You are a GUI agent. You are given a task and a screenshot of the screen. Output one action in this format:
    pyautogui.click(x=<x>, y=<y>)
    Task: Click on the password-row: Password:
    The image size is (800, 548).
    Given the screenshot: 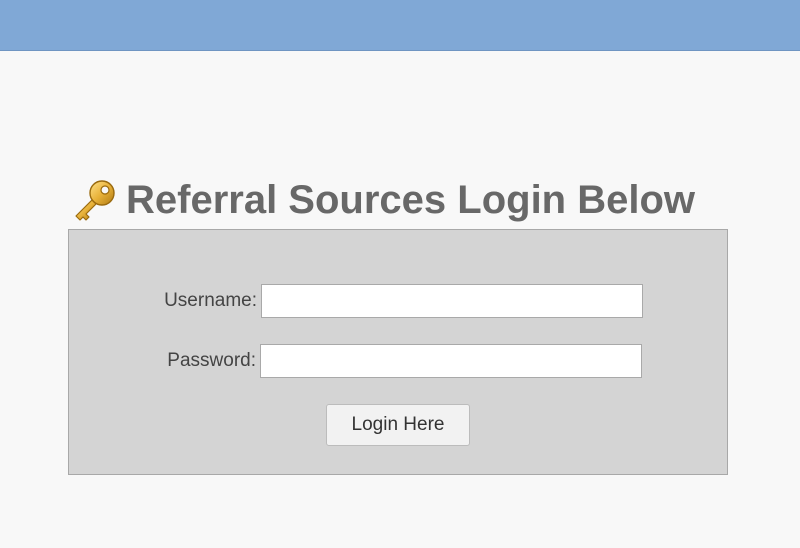 What is the action you would take?
    pyautogui.click(x=398, y=361)
    